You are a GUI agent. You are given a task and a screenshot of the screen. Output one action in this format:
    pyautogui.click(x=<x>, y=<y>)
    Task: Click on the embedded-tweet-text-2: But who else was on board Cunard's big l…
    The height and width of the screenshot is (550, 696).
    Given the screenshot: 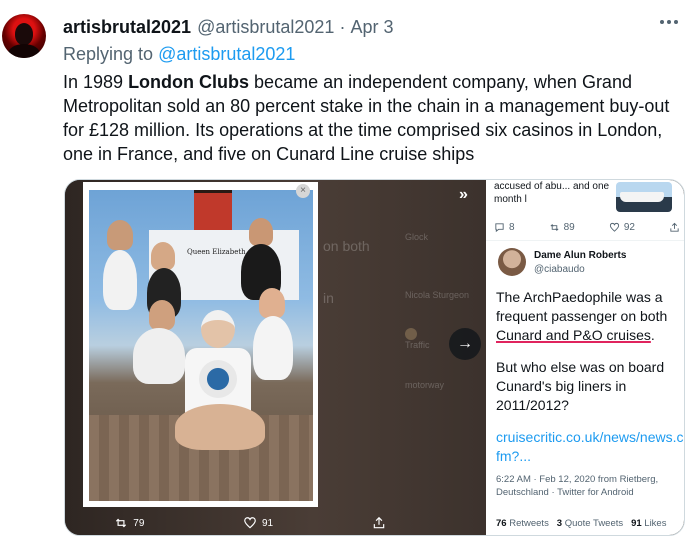 What is the action you would take?
    pyautogui.click(x=580, y=386)
    